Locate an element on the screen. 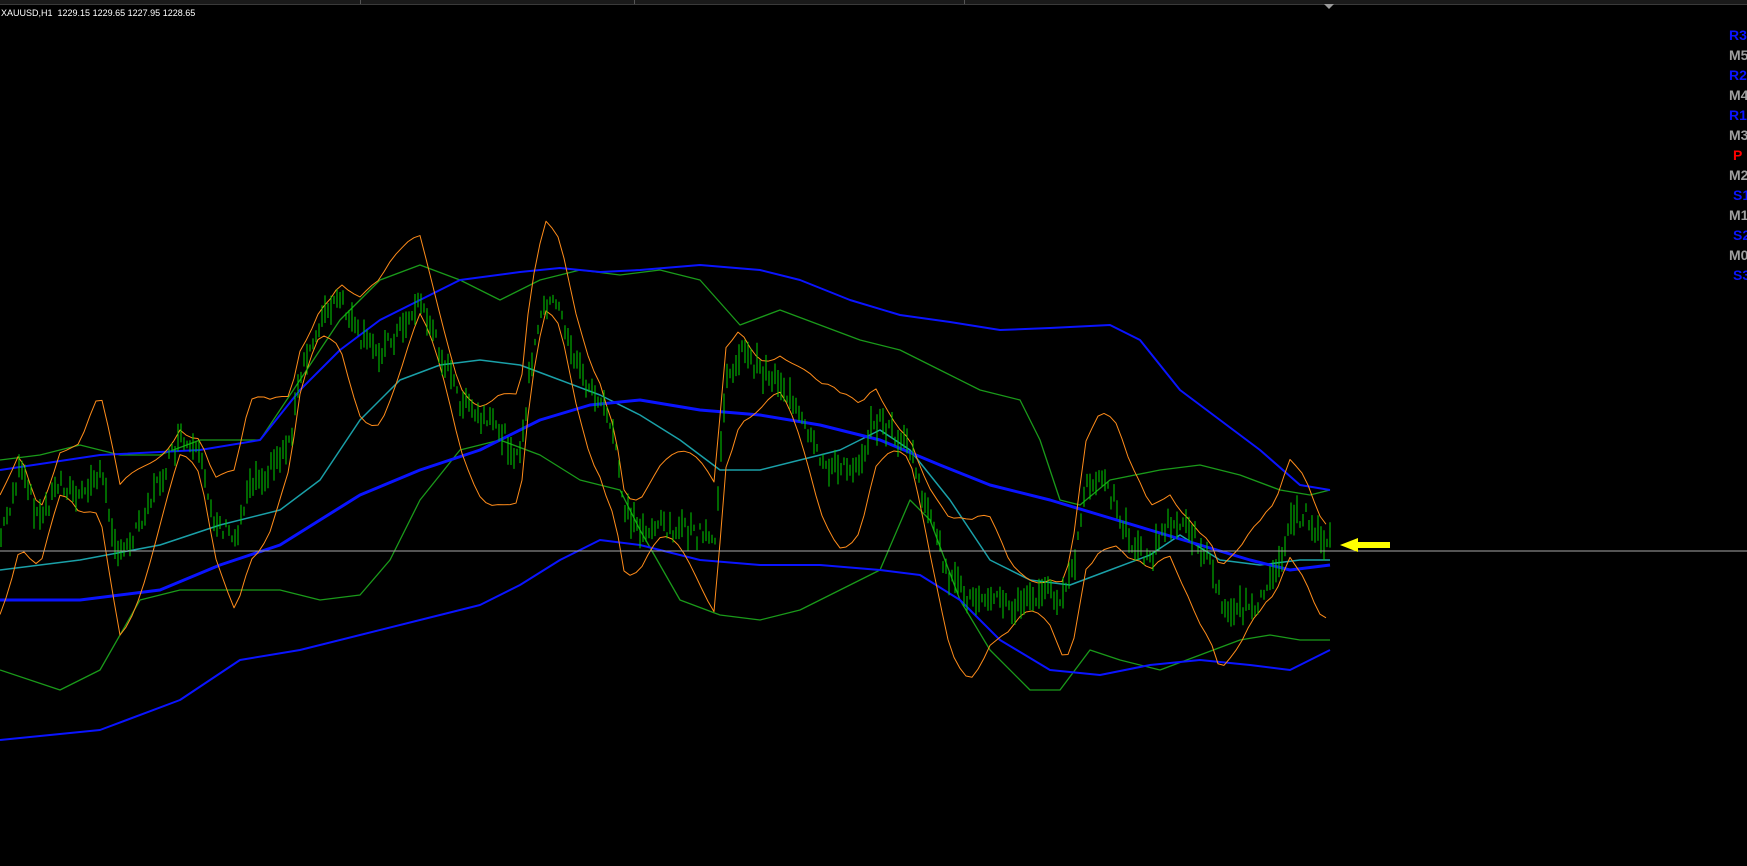 This screenshot has height=866, width=1747. pivot-label-r3: R3 is located at coordinates (1738, 35).